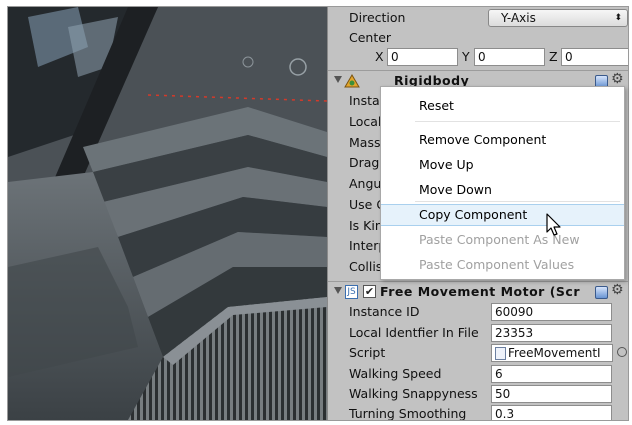  I want to click on center-y-label: Y, so click(466, 56).